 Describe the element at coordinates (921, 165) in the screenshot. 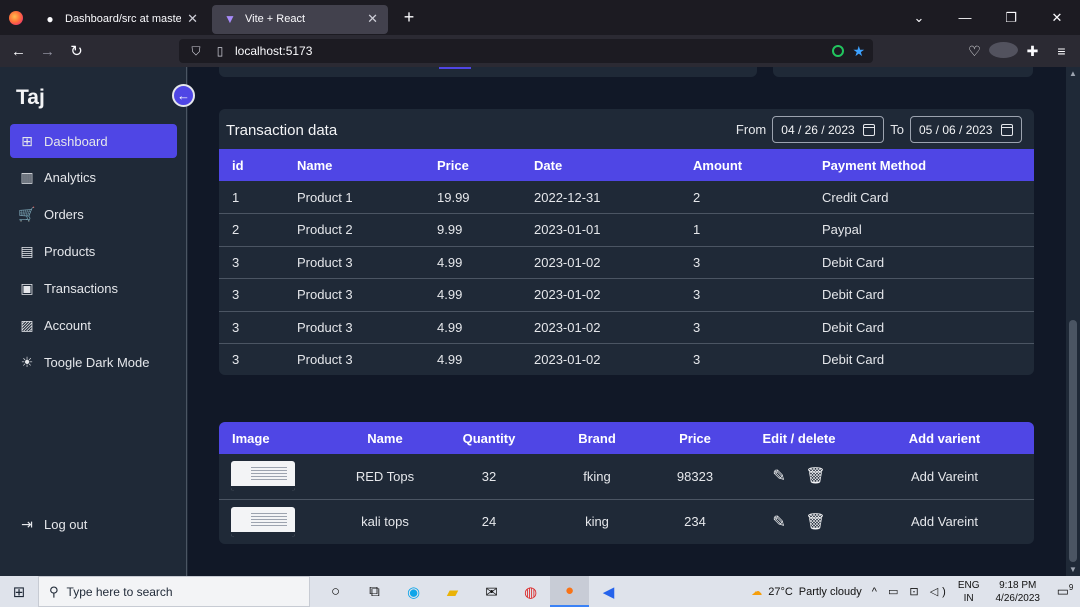

I see `column-header: Payment Method` at that location.